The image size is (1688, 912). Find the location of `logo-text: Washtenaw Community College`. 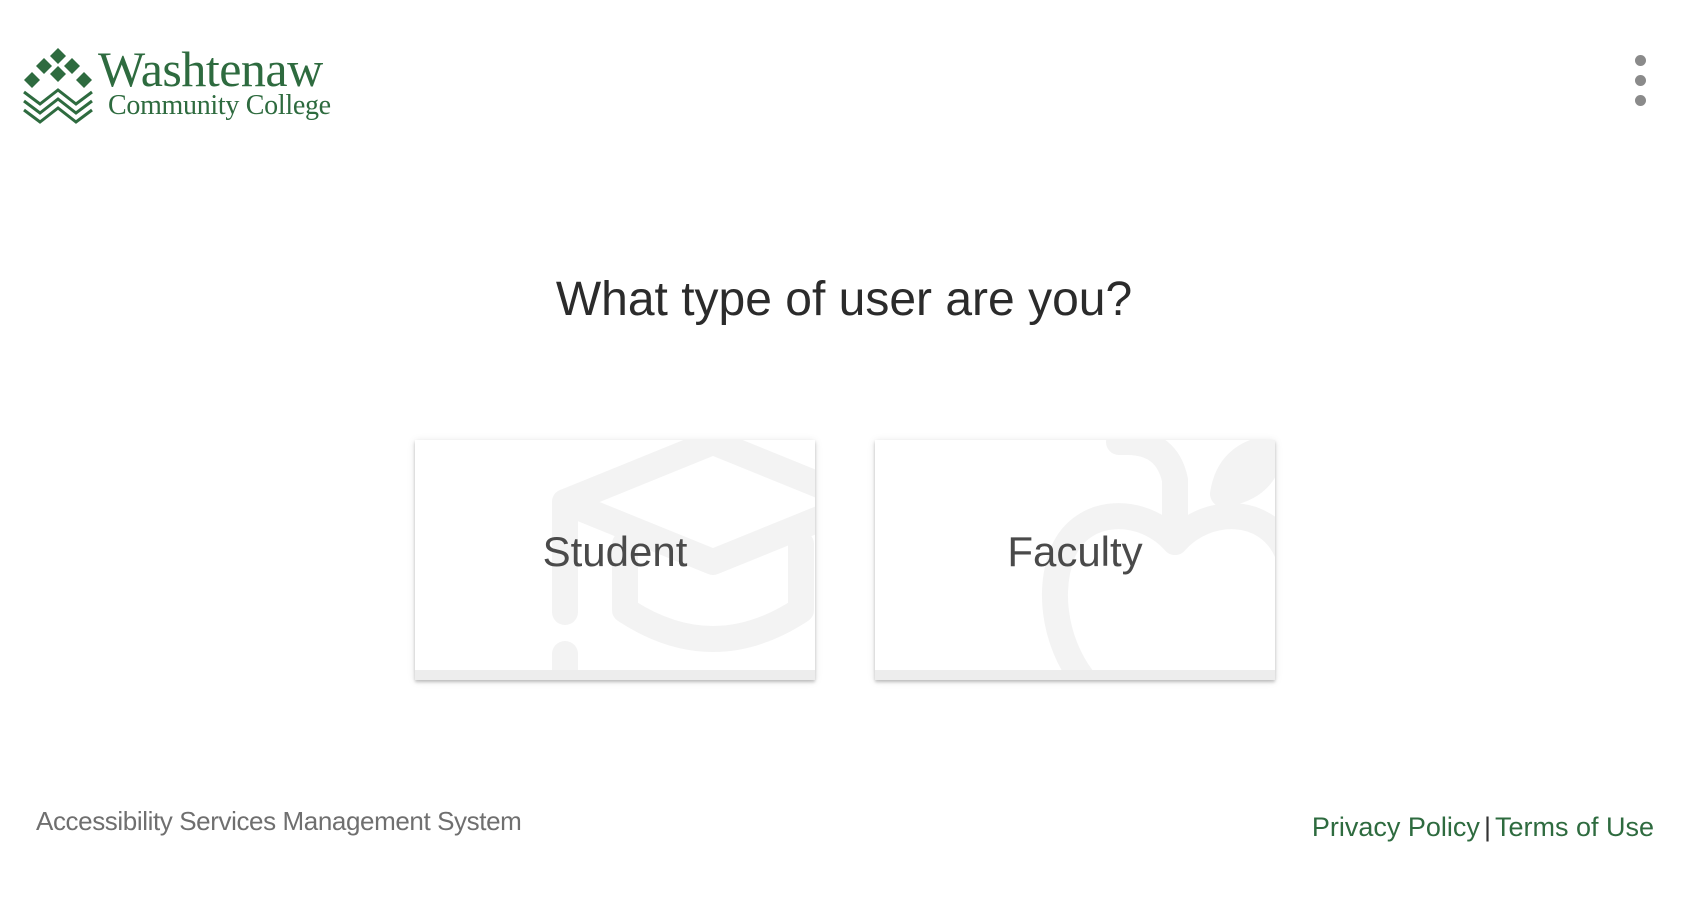

logo-text: Washtenaw Community College is located at coordinates (214, 81).